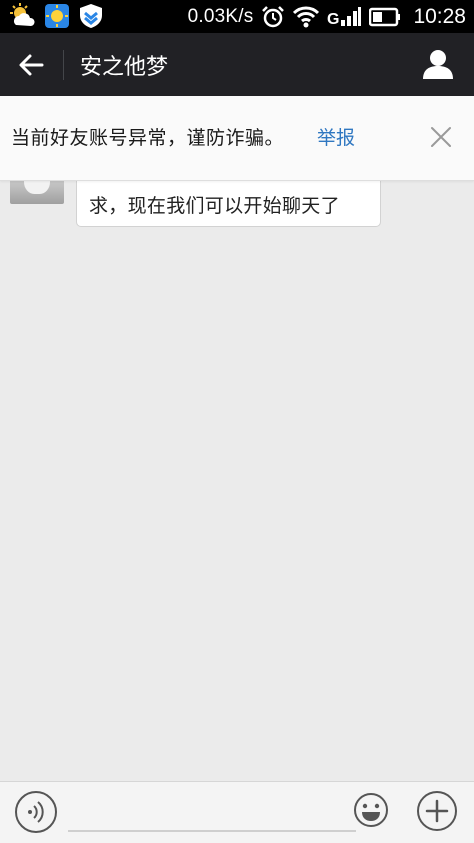  What do you see at coordinates (91, 16) in the screenshot?
I see `shield-icon` at bounding box center [91, 16].